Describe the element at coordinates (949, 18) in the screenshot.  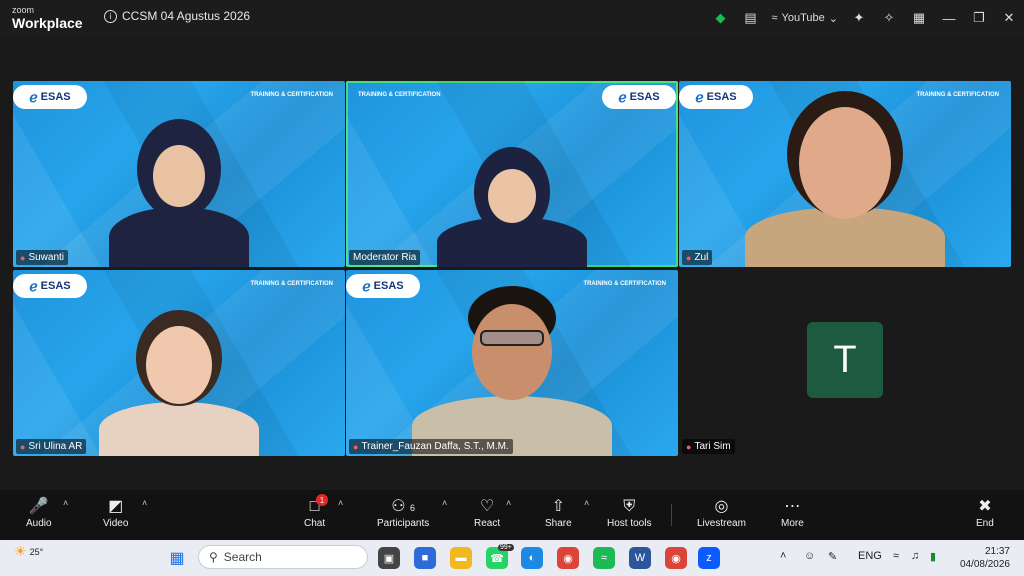
I see `minimize-icon: —` at that location.